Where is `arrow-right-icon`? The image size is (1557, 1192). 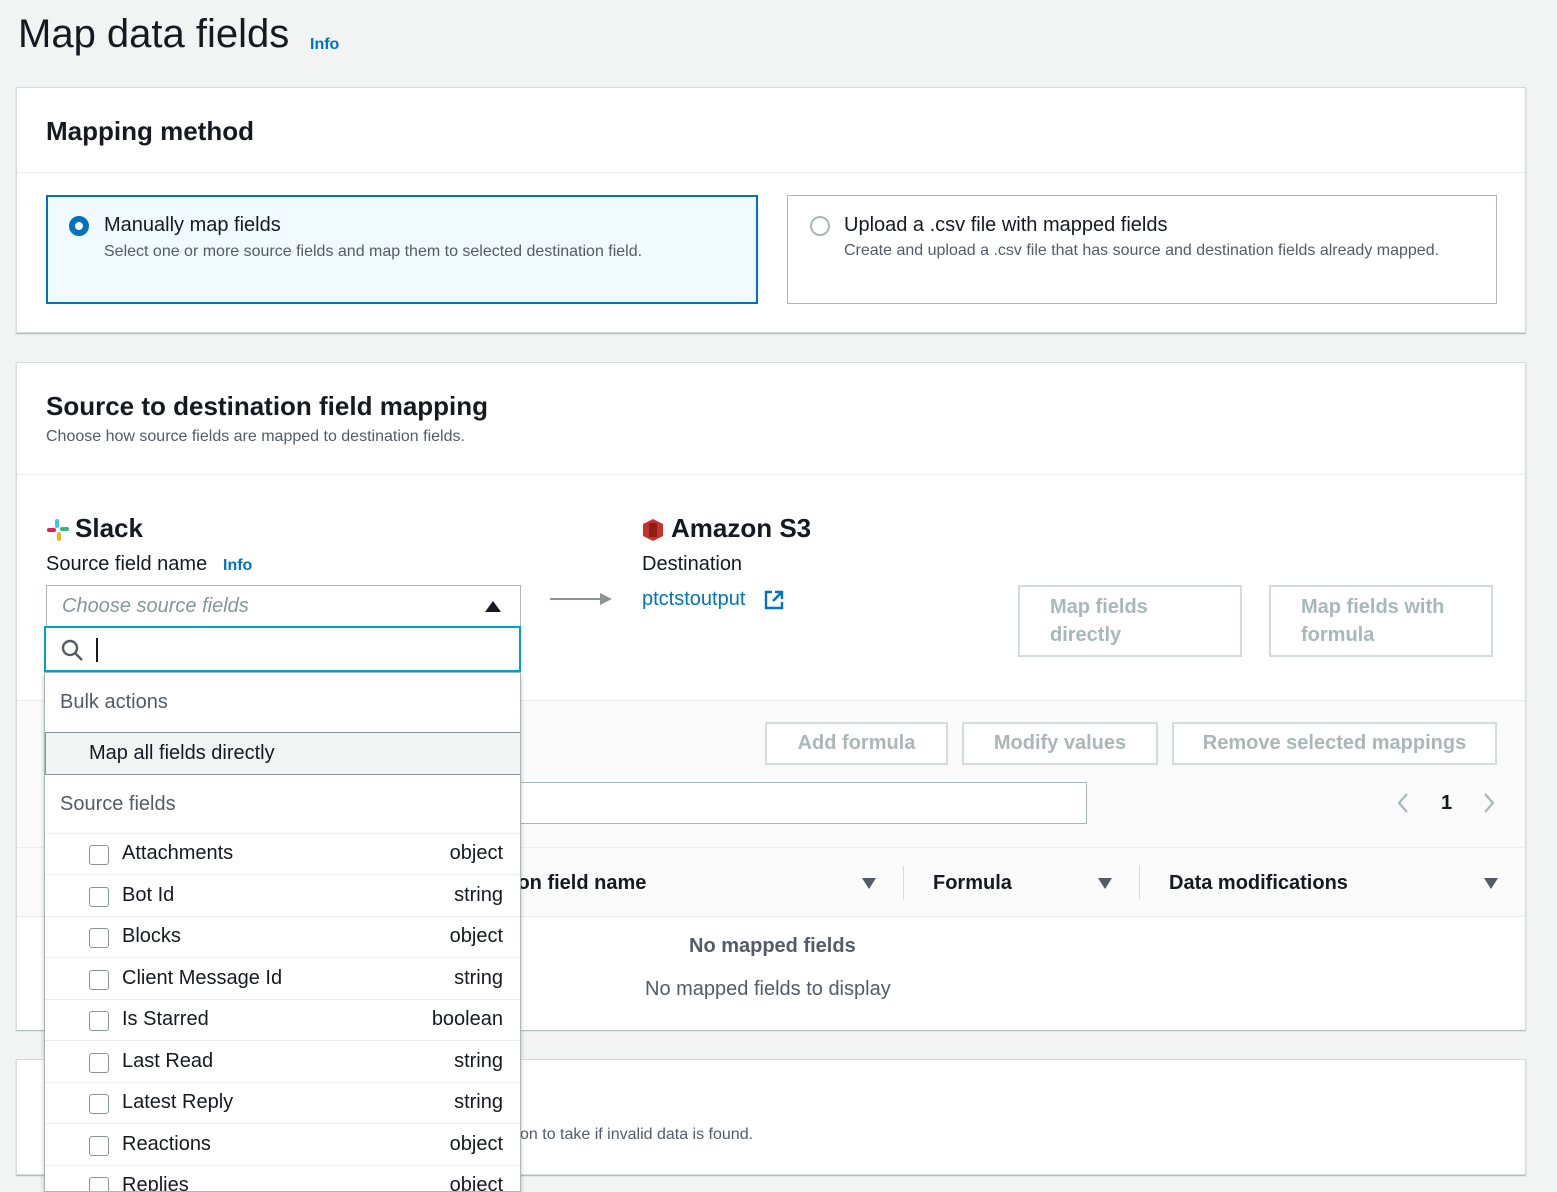
arrow-right-icon is located at coordinates (581, 601).